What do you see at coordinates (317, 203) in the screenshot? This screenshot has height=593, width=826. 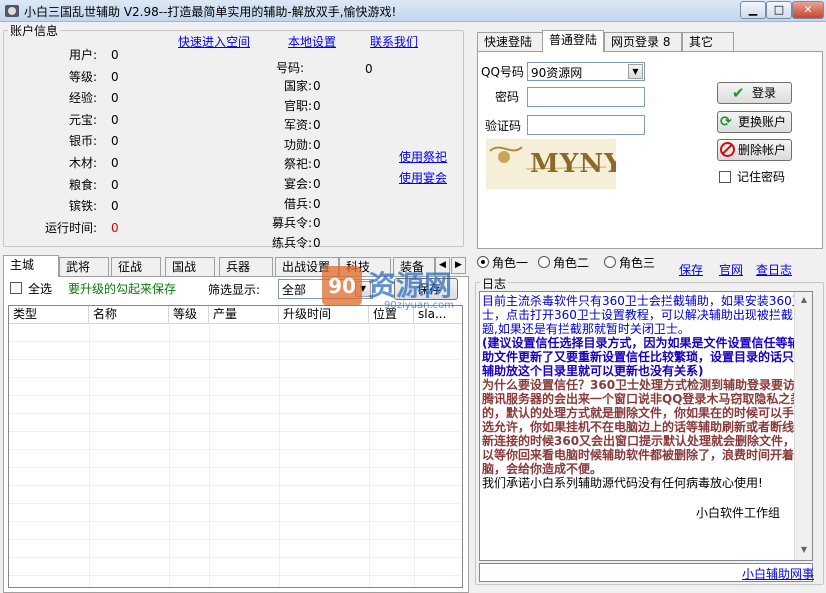 I see `stat-borrow-value: 0` at bounding box center [317, 203].